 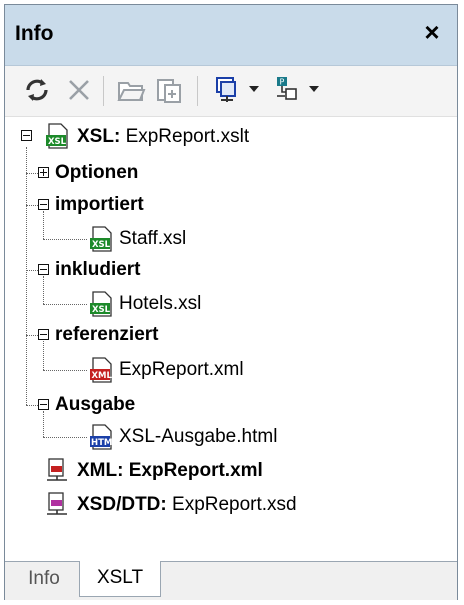 I want to click on tree-item-ausgabe: Ausgabe, so click(x=95, y=405).